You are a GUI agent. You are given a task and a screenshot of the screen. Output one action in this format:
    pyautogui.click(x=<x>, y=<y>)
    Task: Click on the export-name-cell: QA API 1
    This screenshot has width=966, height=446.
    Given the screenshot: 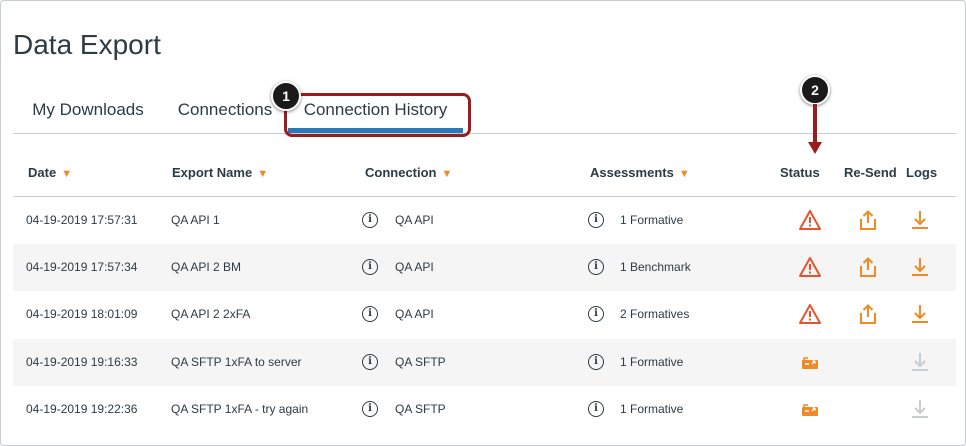 What is the action you would take?
    pyautogui.click(x=195, y=220)
    